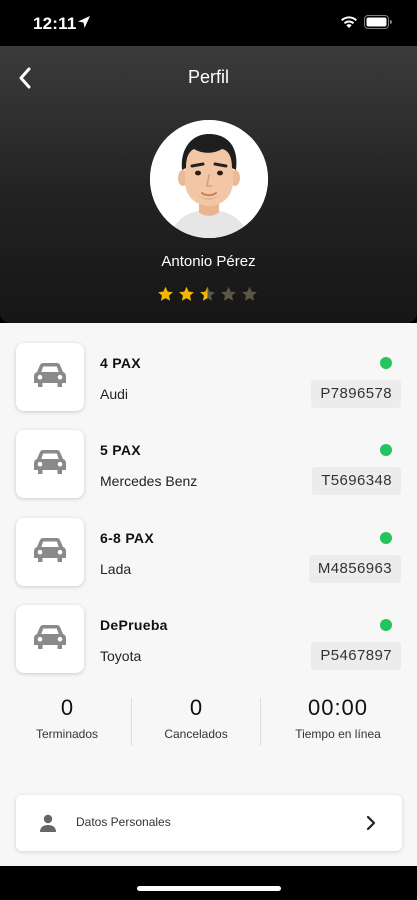 Image resolution: width=417 pixels, height=900 pixels. I want to click on vehicle-row: 5 PAX Mercedes Benz T5696348, so click(209, 465).